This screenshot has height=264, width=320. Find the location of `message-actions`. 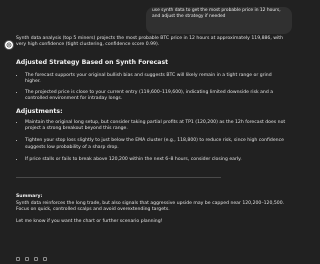

message-actions is located at coordinates (31, 259).